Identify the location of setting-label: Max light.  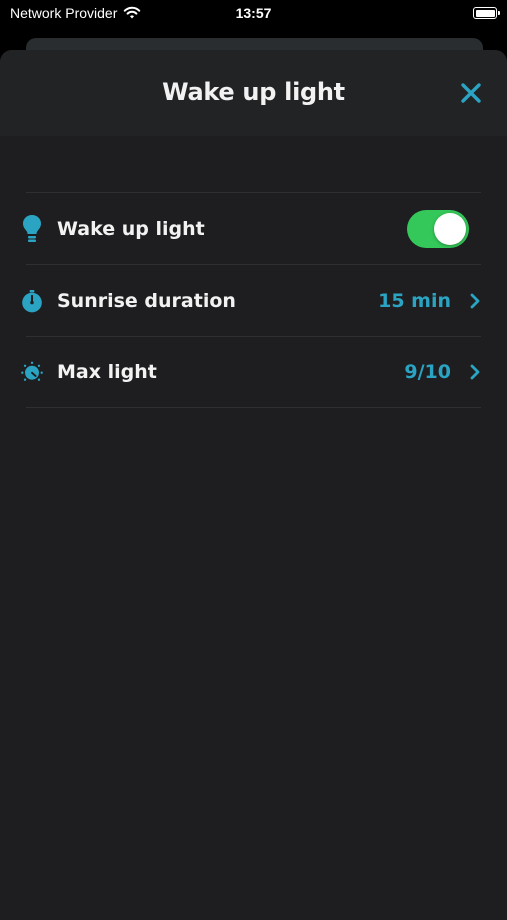
(107, 372).